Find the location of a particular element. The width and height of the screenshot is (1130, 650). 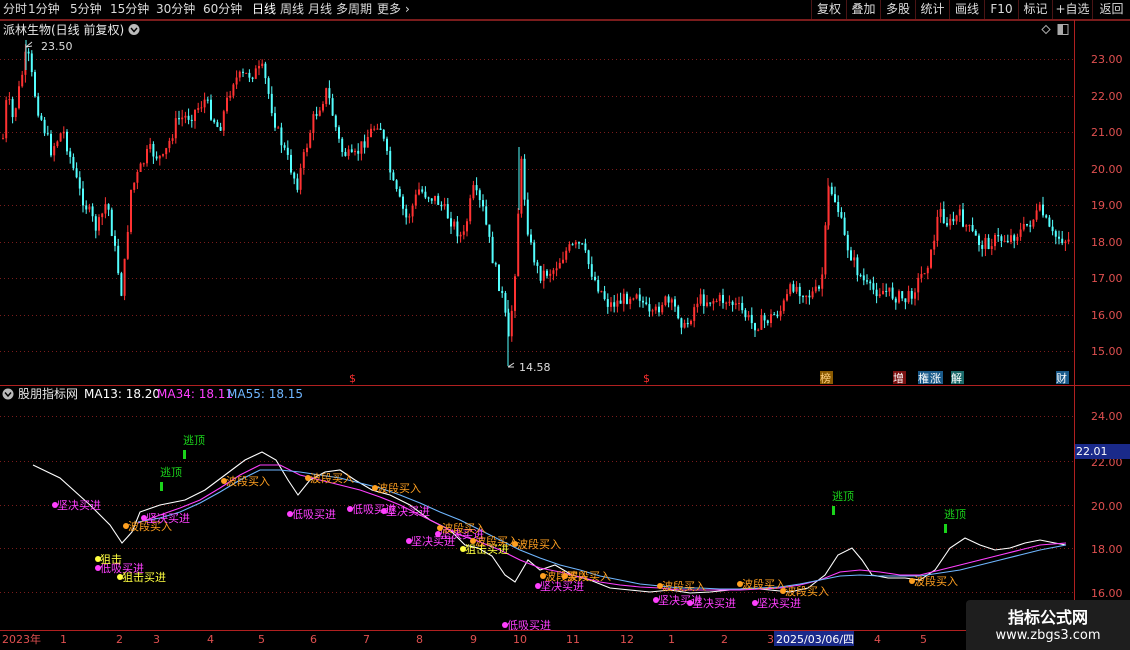

chevron-down-icon is located at coordinates (134, 29).